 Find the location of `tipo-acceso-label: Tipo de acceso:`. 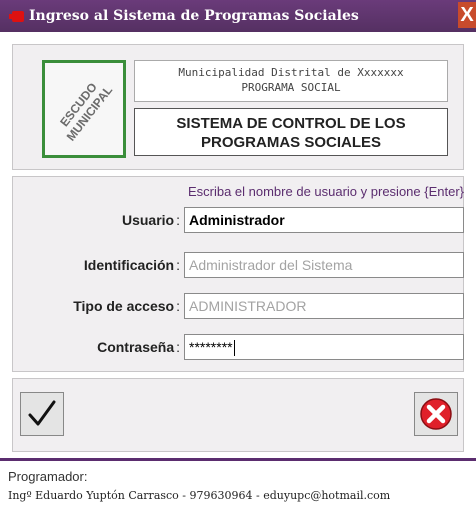

tipo-acceso-label: Tipo de acceso: is located at coordinates (126, 306).